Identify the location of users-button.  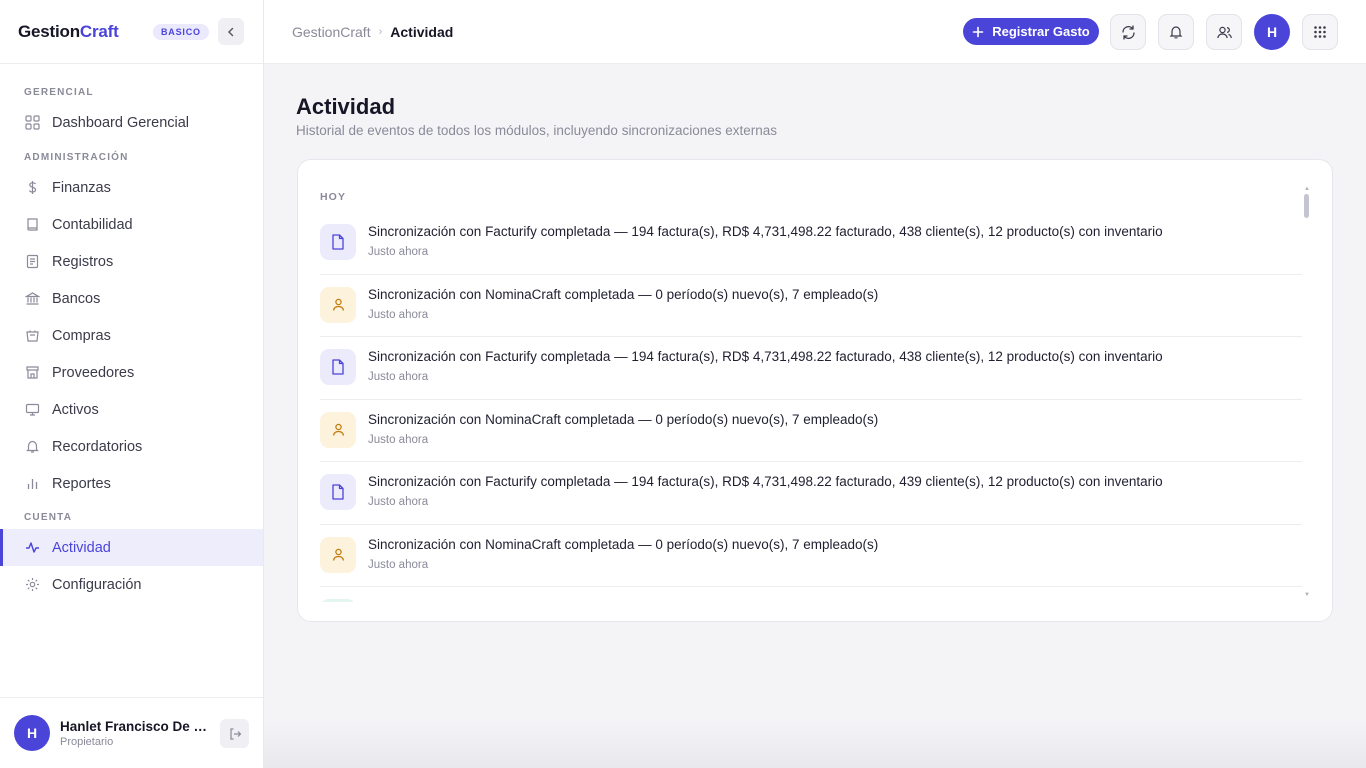
(1224, 32).